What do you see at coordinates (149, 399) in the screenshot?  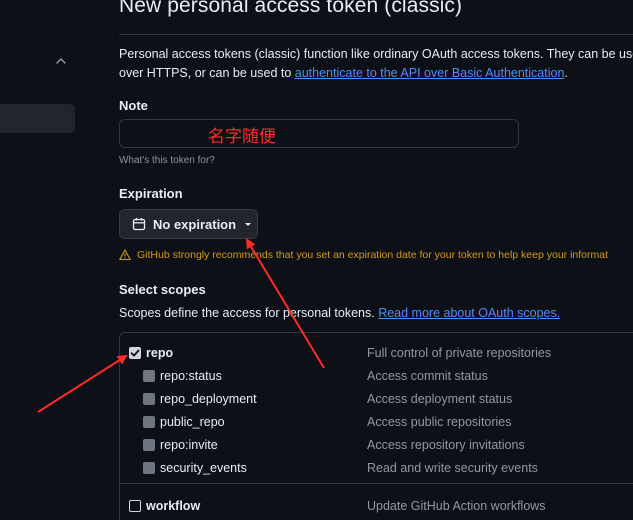 I see `scope-checkbox-repo-deployment` at bounding box center [149, 399].